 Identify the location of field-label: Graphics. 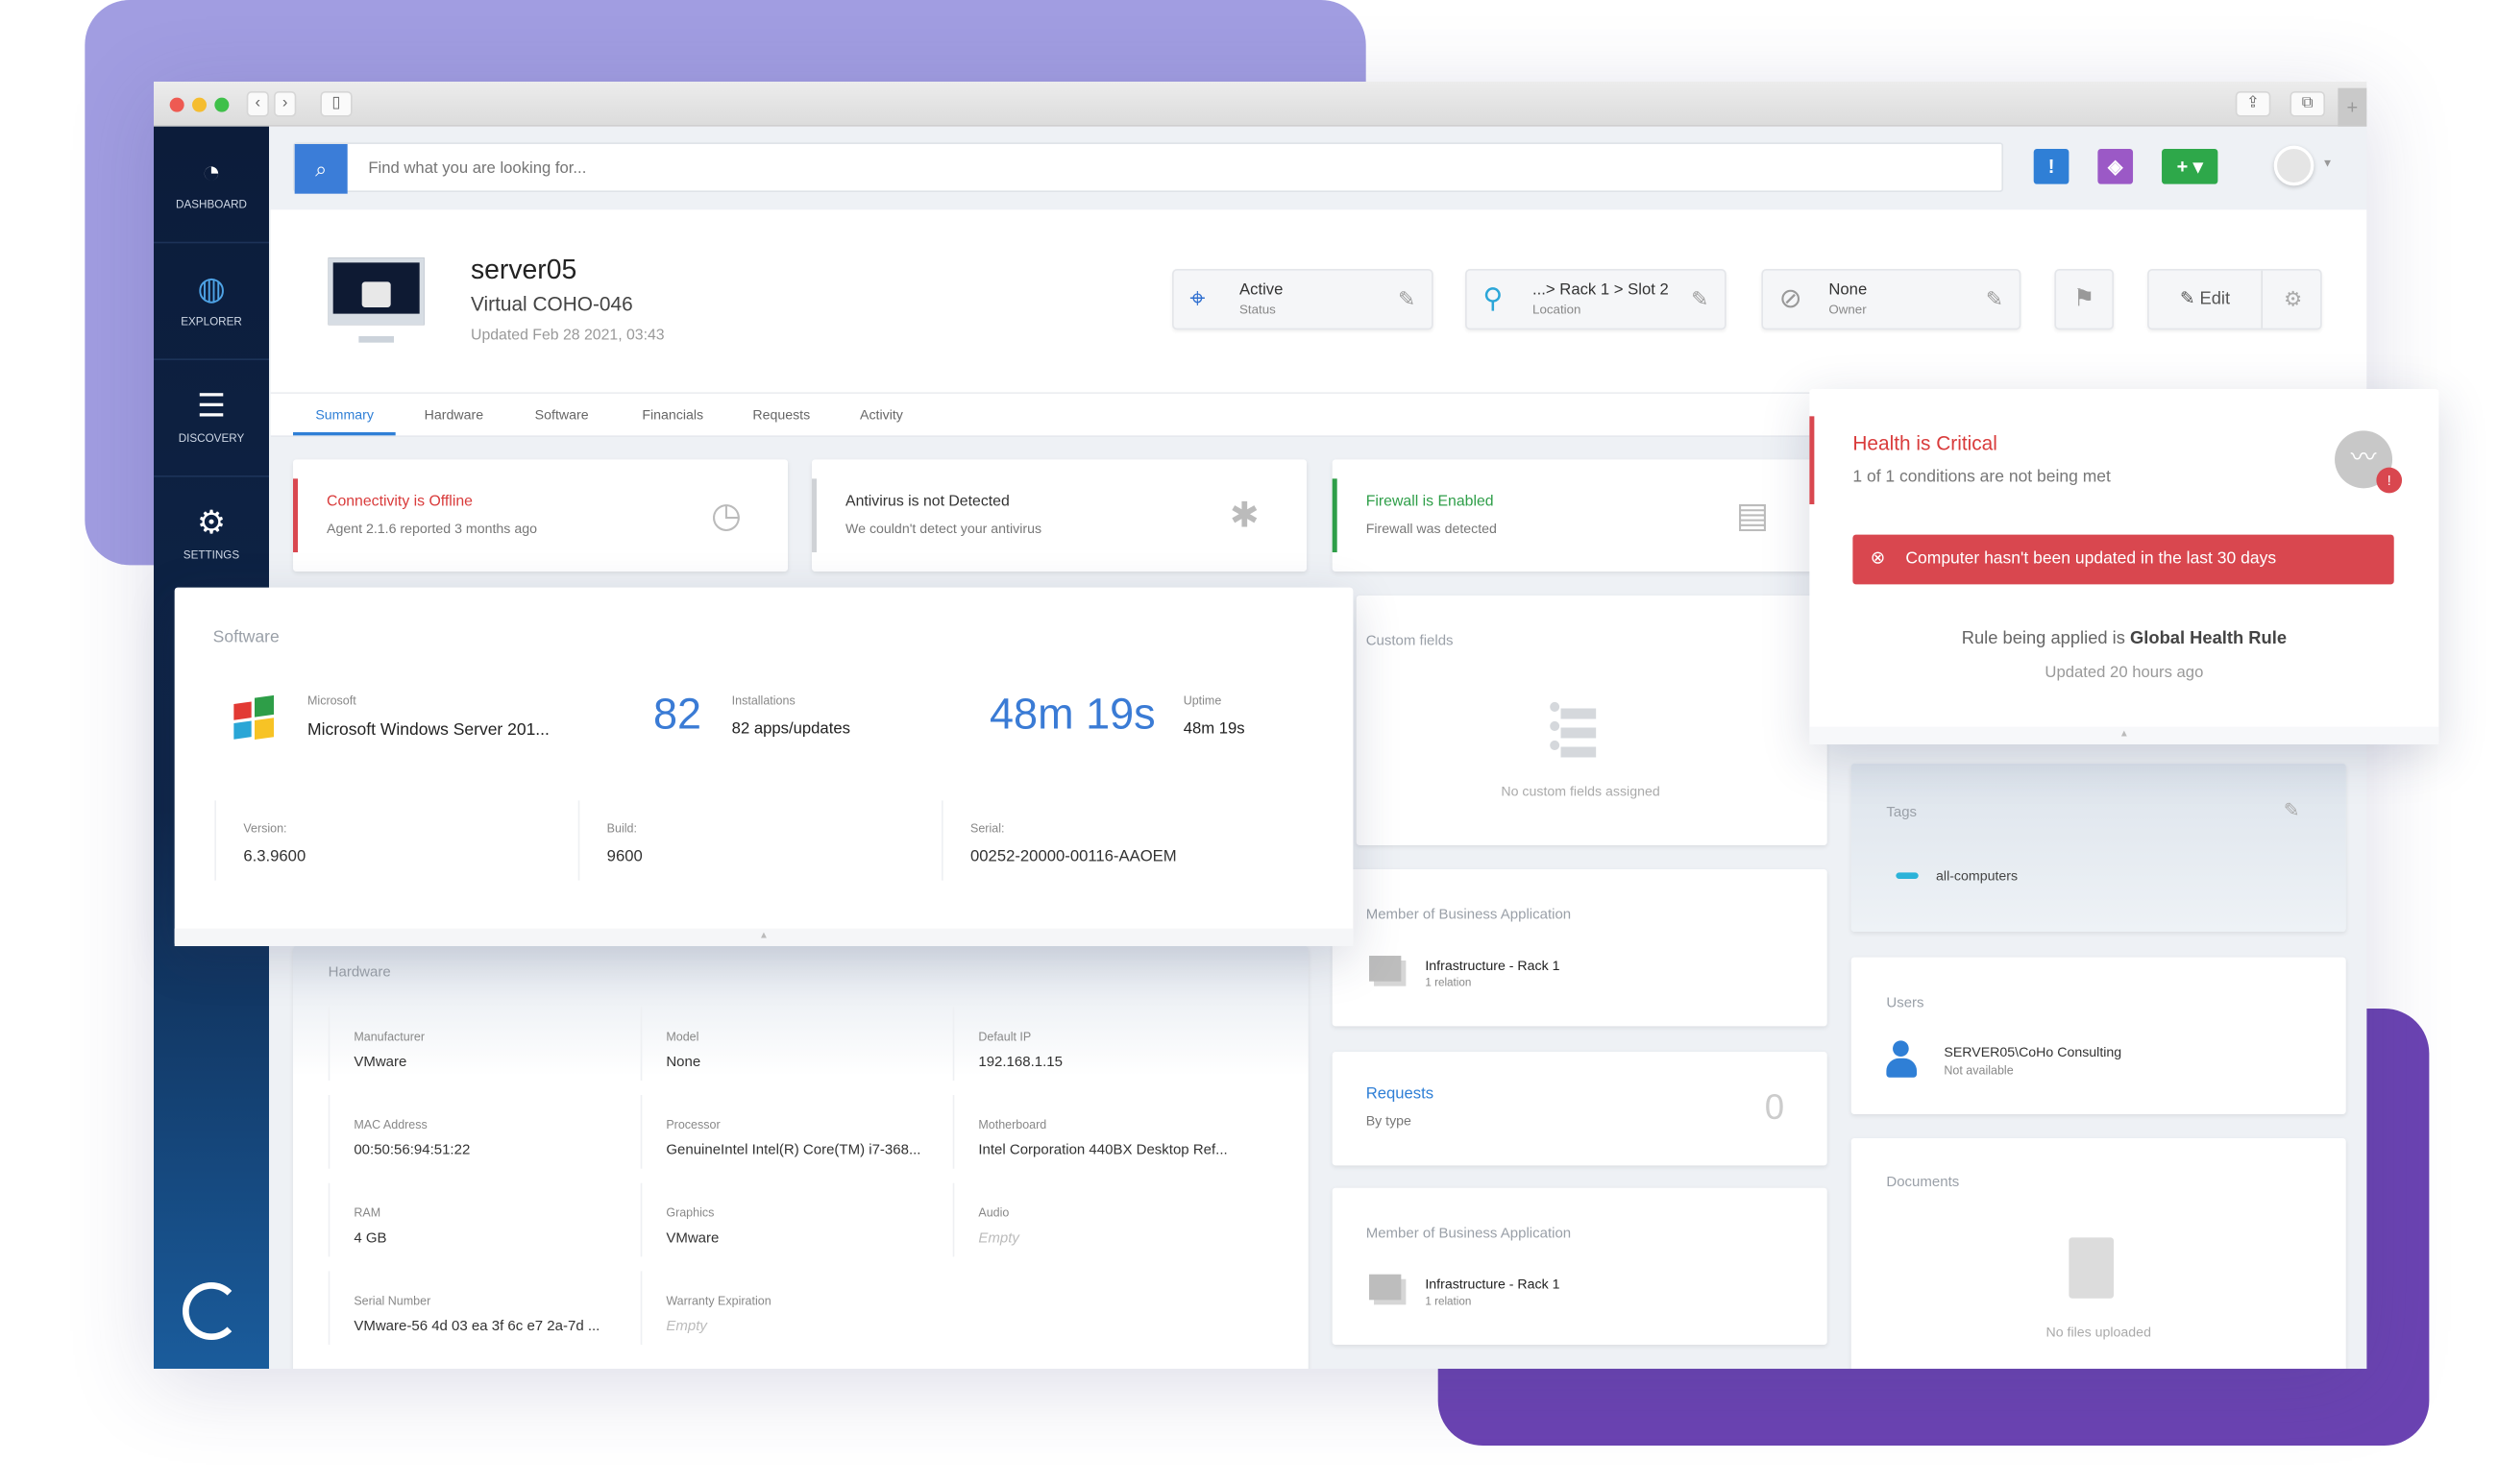
(690, 1213).